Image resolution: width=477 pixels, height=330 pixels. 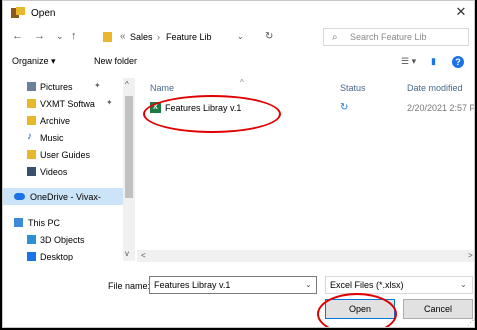 I want to click on toolbar: Organize ▾ New folder ☰ ▾ ▮ ?, so click(x=238, y=62).